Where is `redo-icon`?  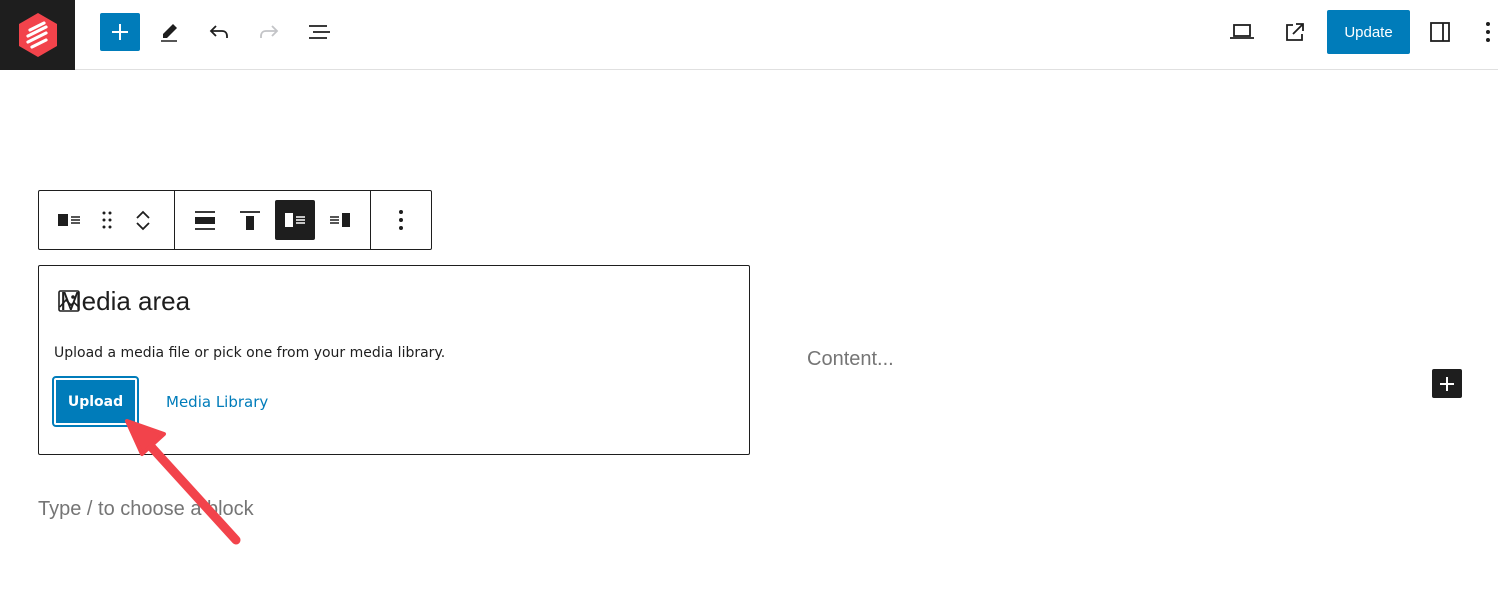 redo-icon is located at coordinates (269, 31).